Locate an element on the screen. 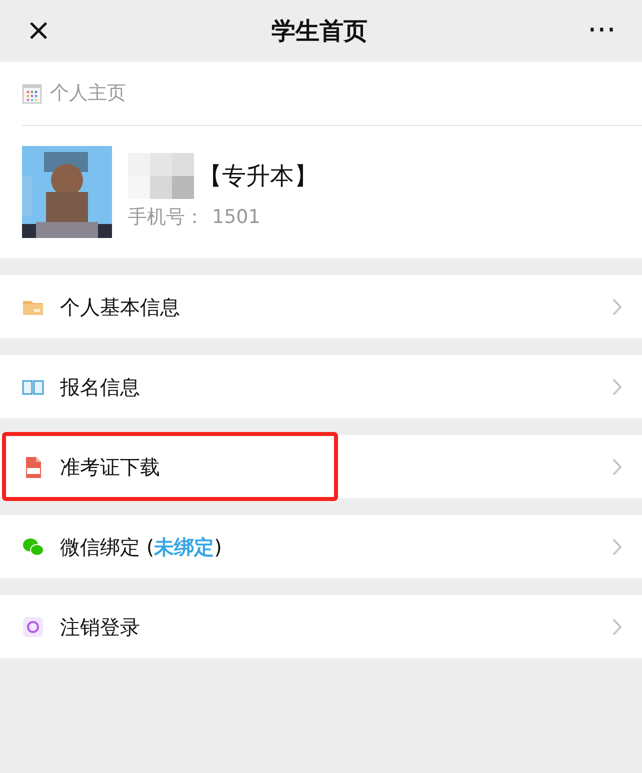  close-button: × is located at coordinates (39, 31).